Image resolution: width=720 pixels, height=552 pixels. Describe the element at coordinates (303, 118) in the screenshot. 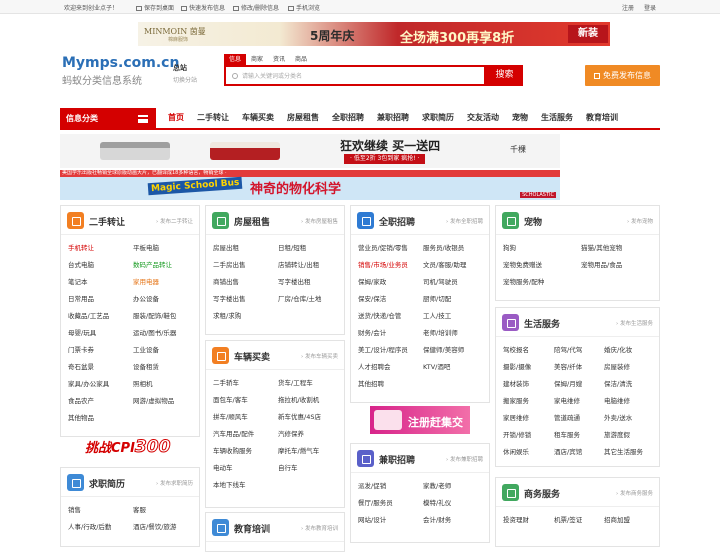

I see `nav-fangwu: 房屋租售` at that location.